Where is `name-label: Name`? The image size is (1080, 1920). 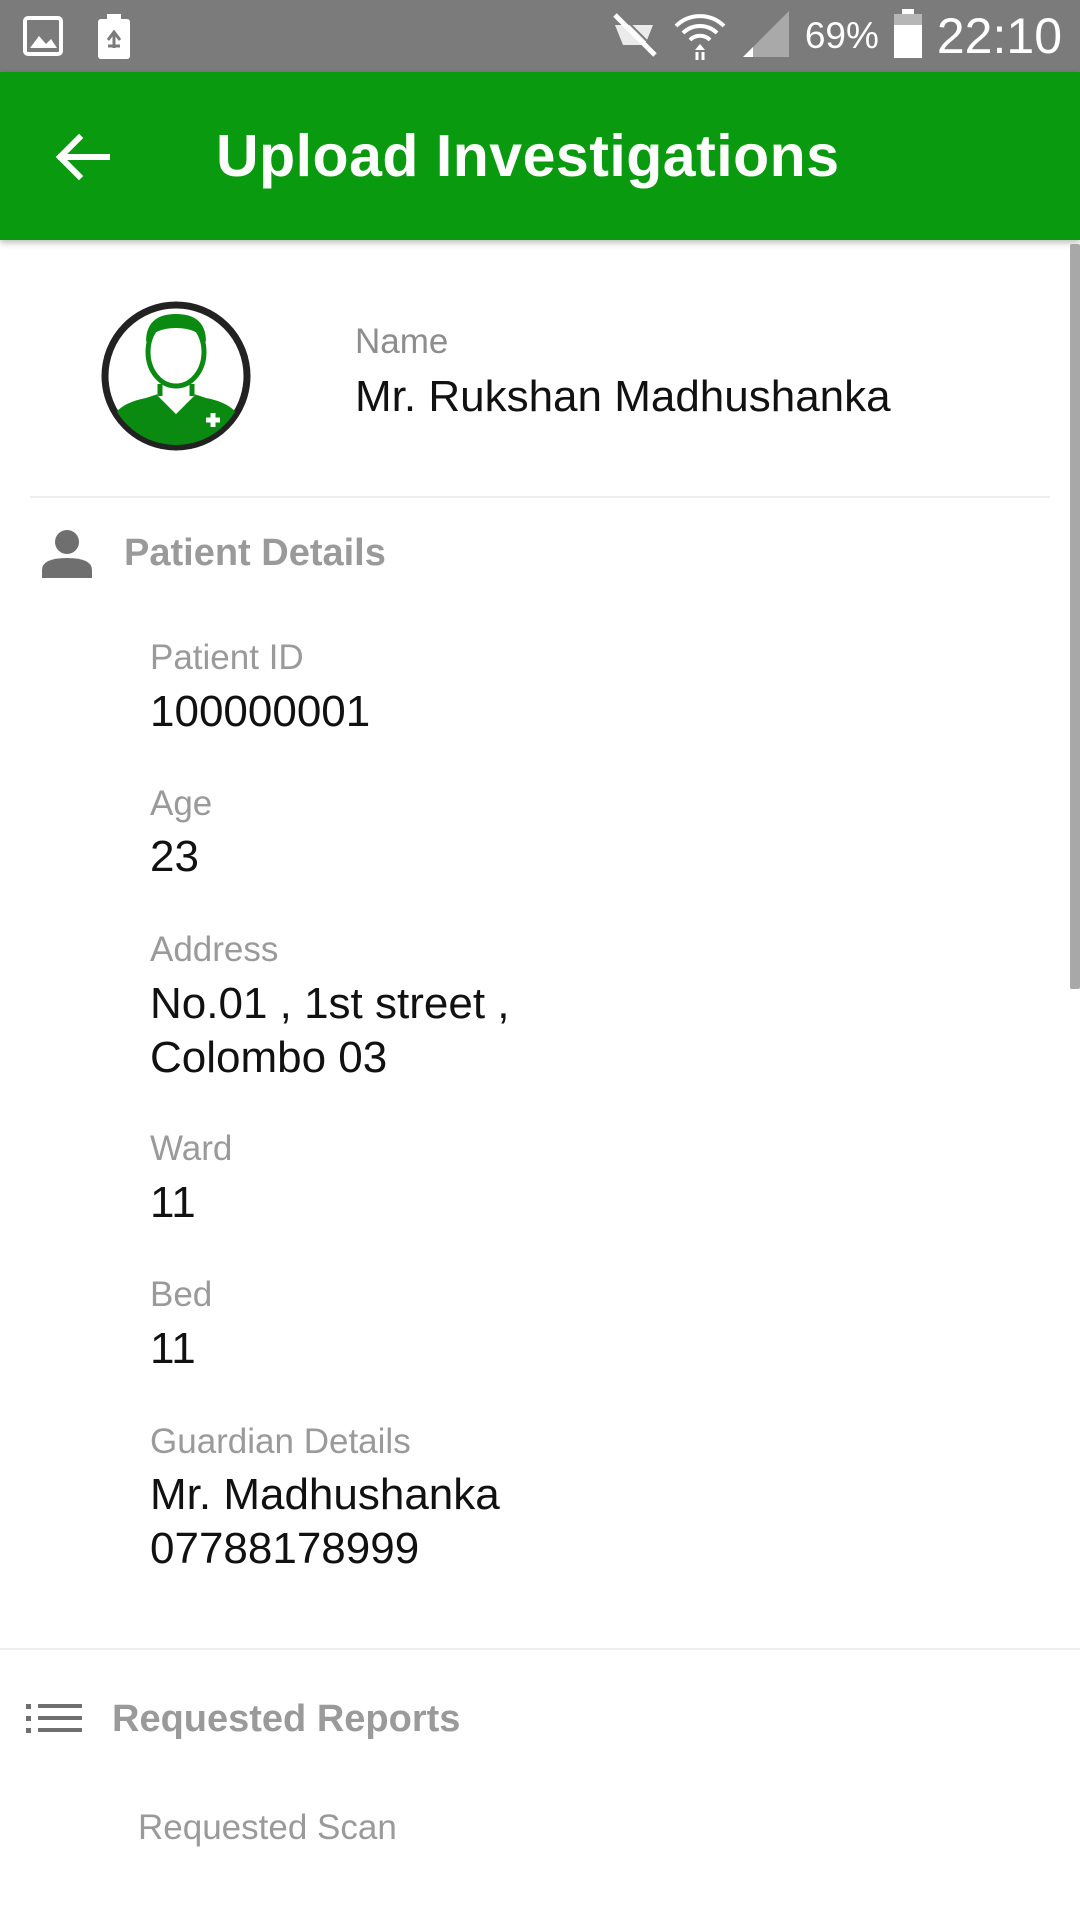 name-label: Name is located at coordinates (402, 341).